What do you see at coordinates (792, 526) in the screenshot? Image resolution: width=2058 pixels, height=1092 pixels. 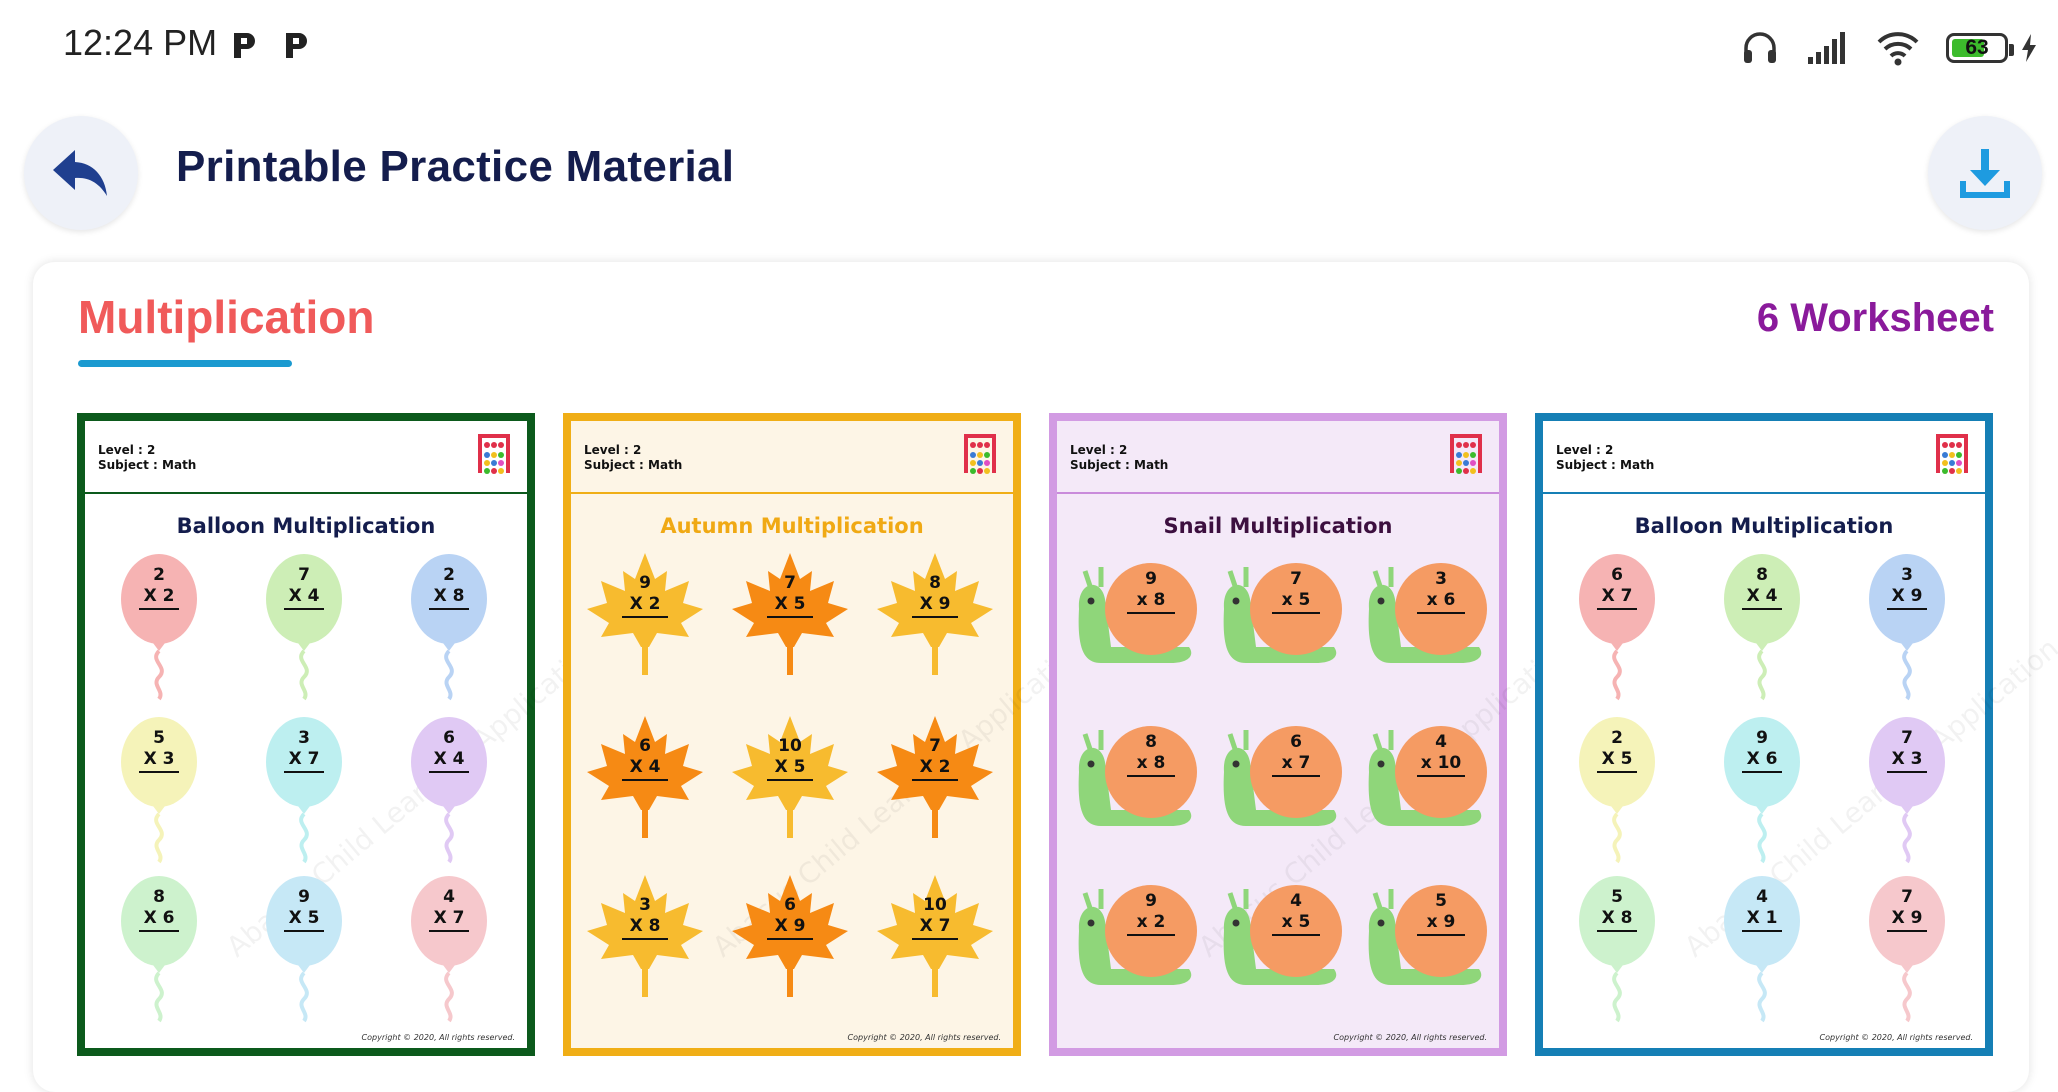 I see `worksheet-title: Autumn Multiplication` at bounding box center [792, 526].